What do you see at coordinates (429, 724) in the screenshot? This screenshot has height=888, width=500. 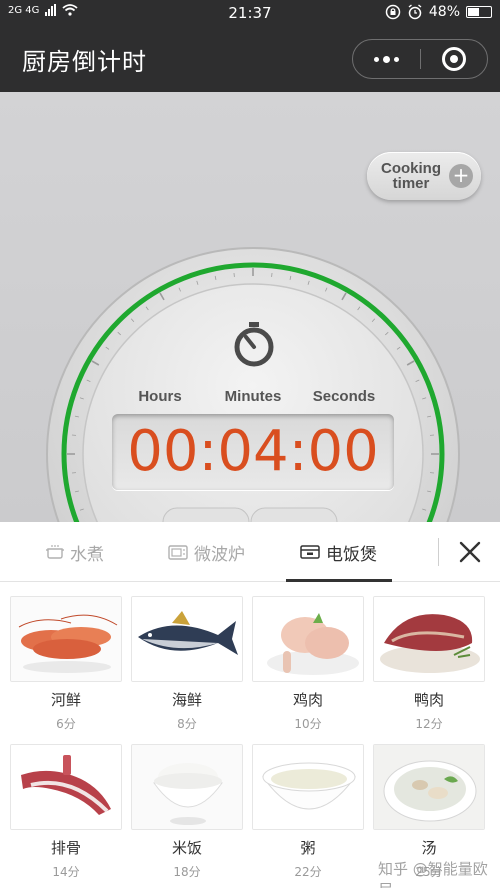 I see `food-time: 12分` at bounding box center [429, 724].